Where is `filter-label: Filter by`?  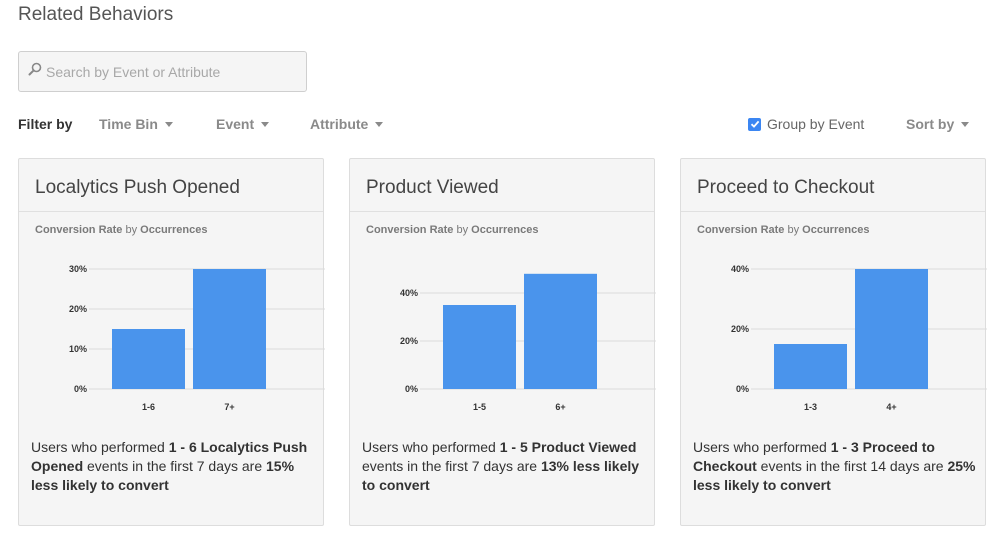
filter-label: Filter by is located at coordinates (45, 124).